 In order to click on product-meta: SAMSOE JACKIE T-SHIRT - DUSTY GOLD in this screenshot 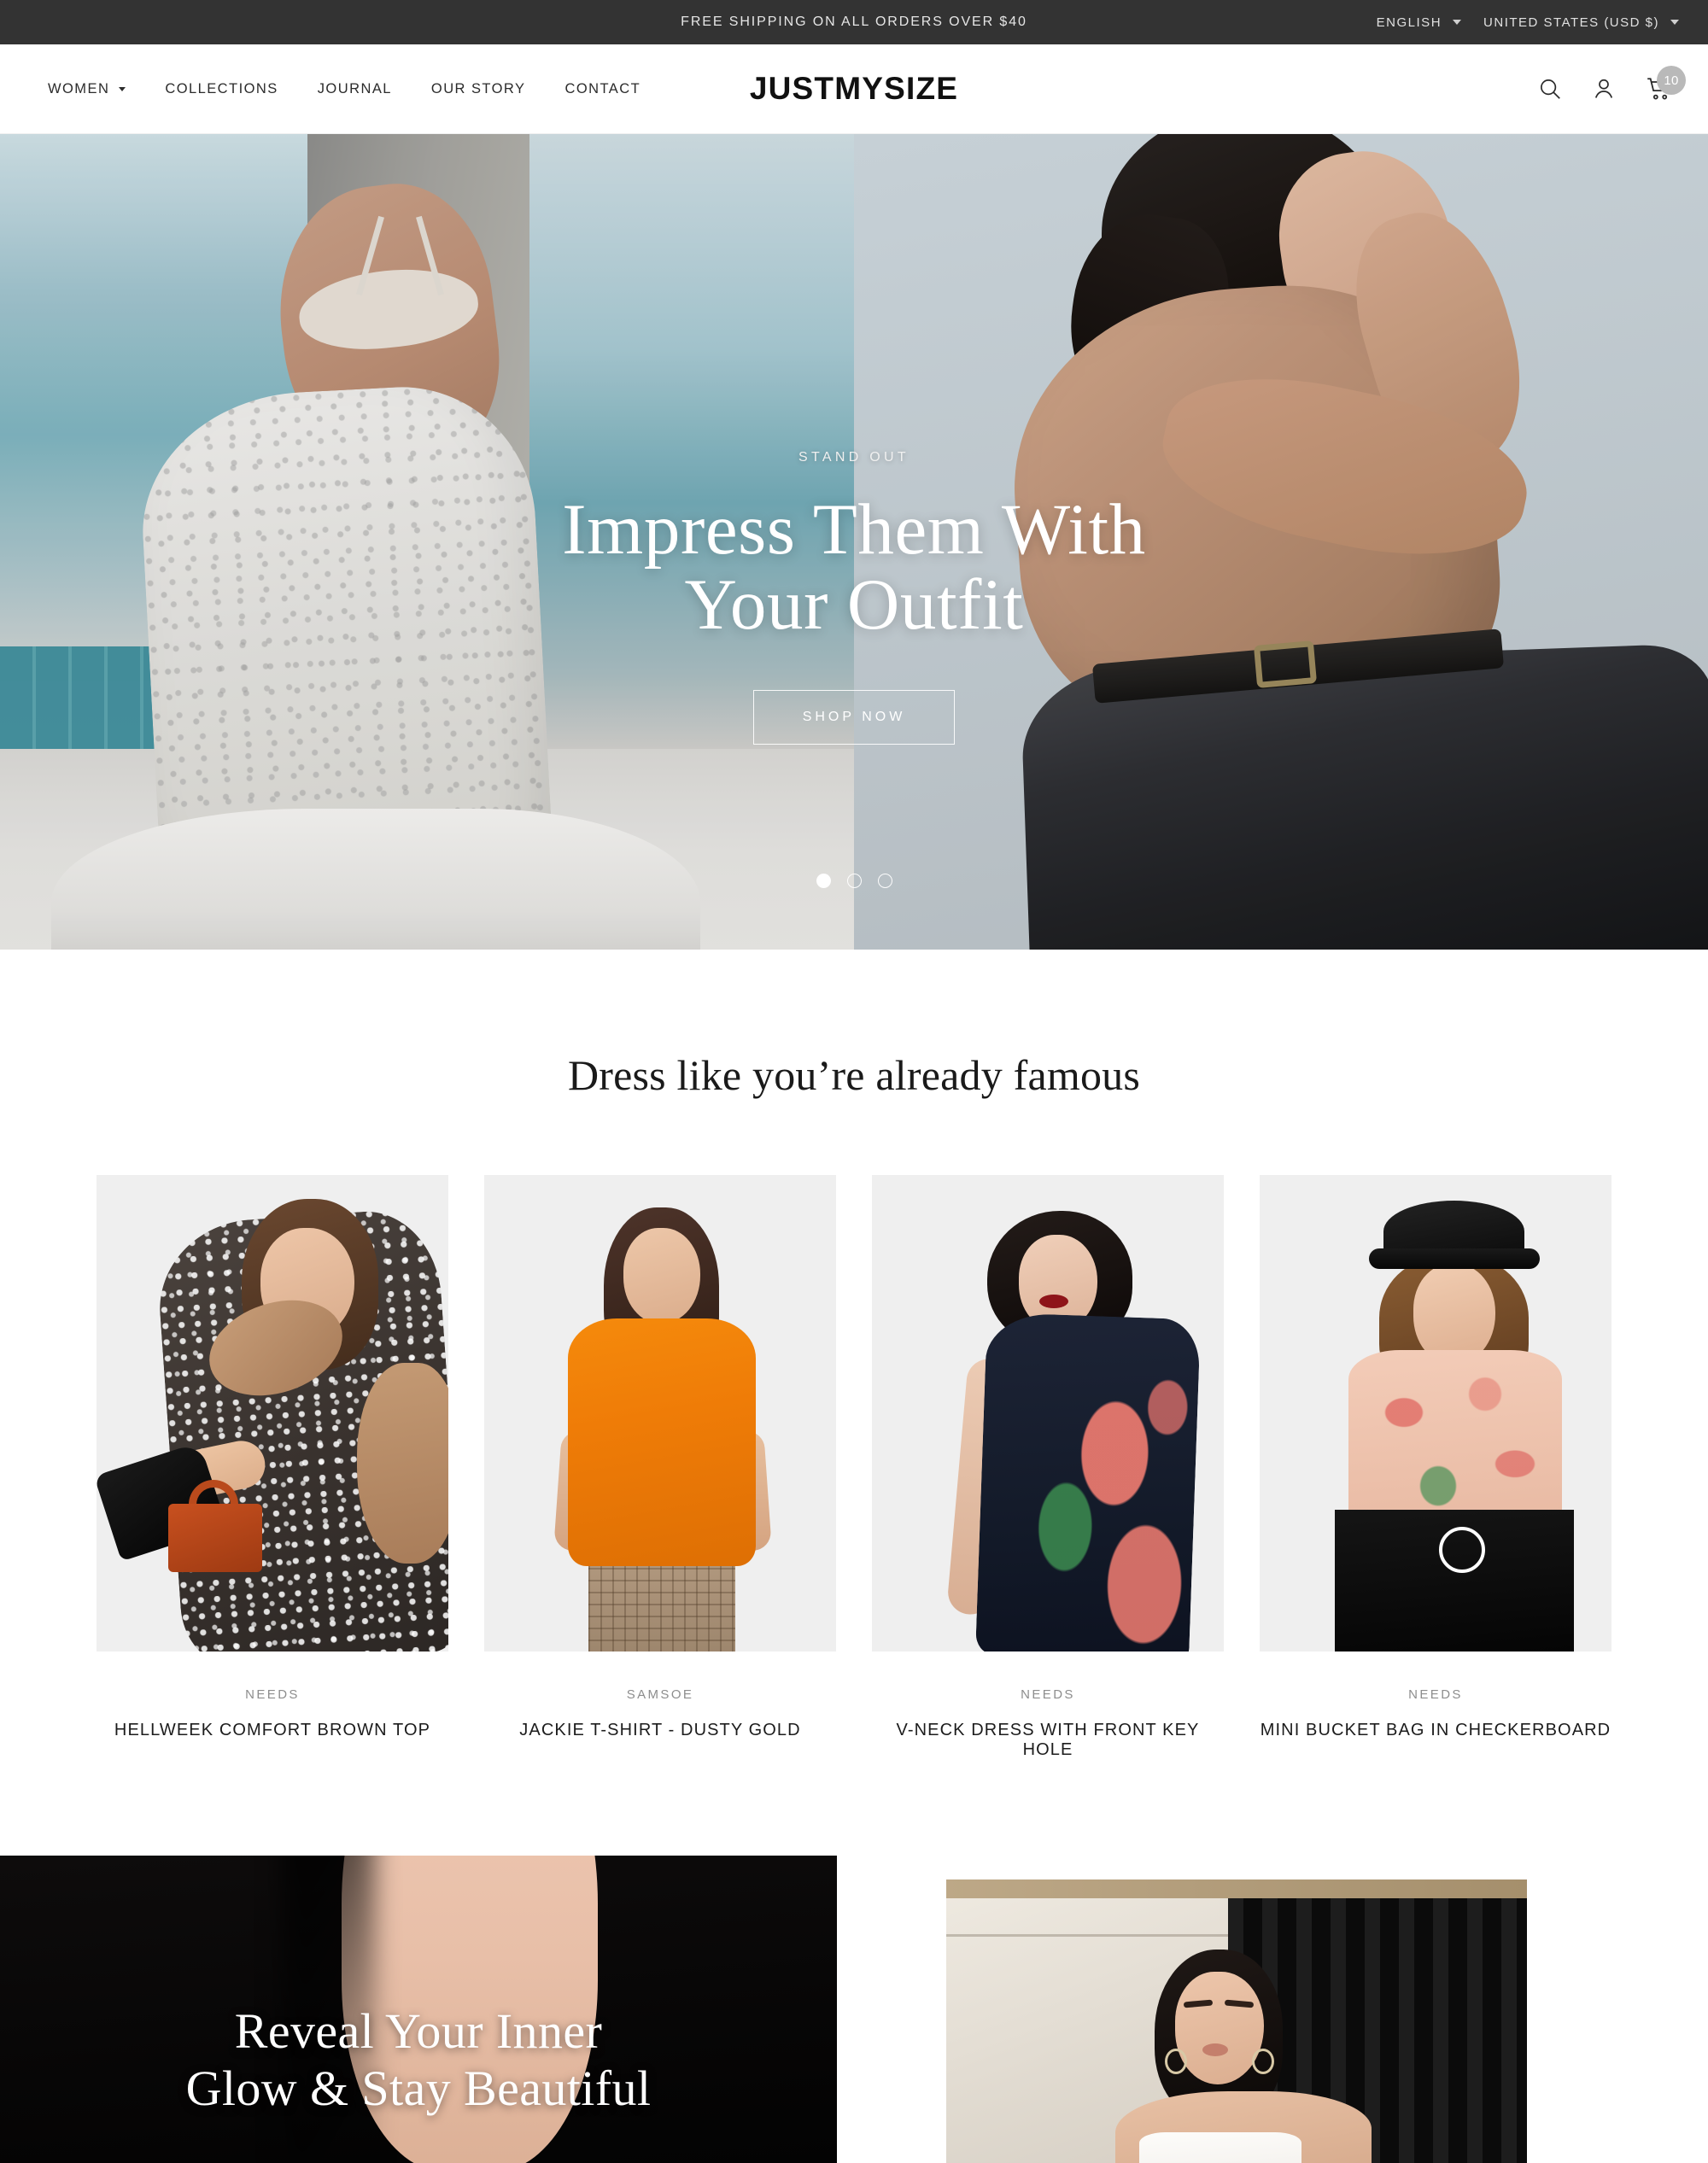, I will do `click(660, 1695)`.